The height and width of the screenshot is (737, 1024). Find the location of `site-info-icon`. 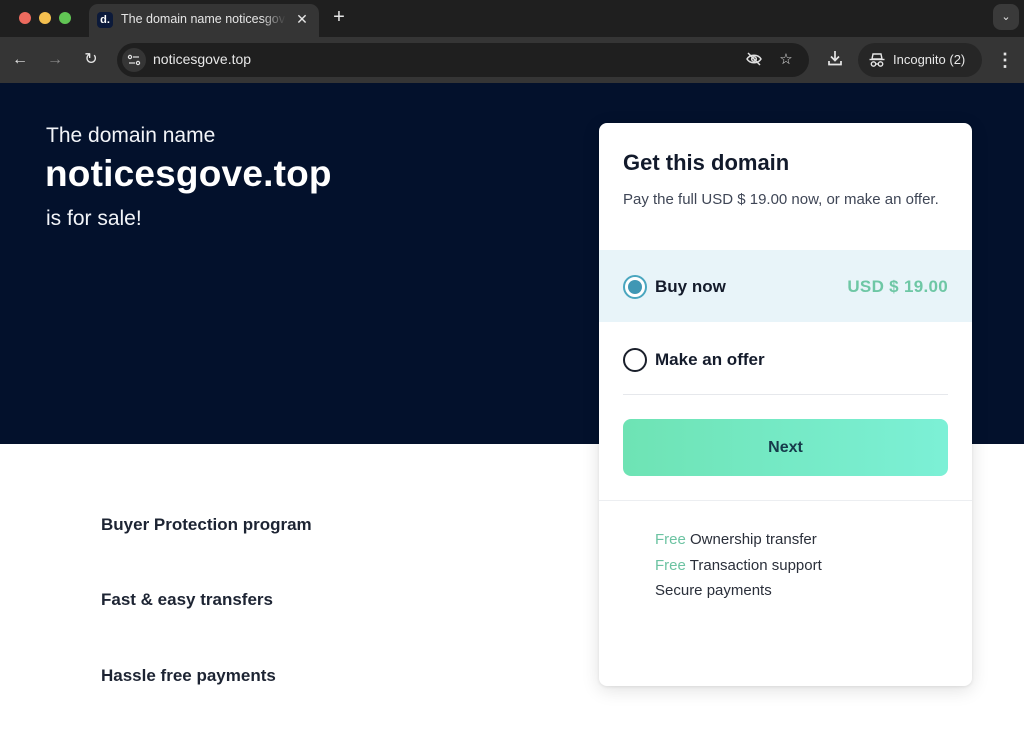

site-info-icon is located at coordinates (134, 60).